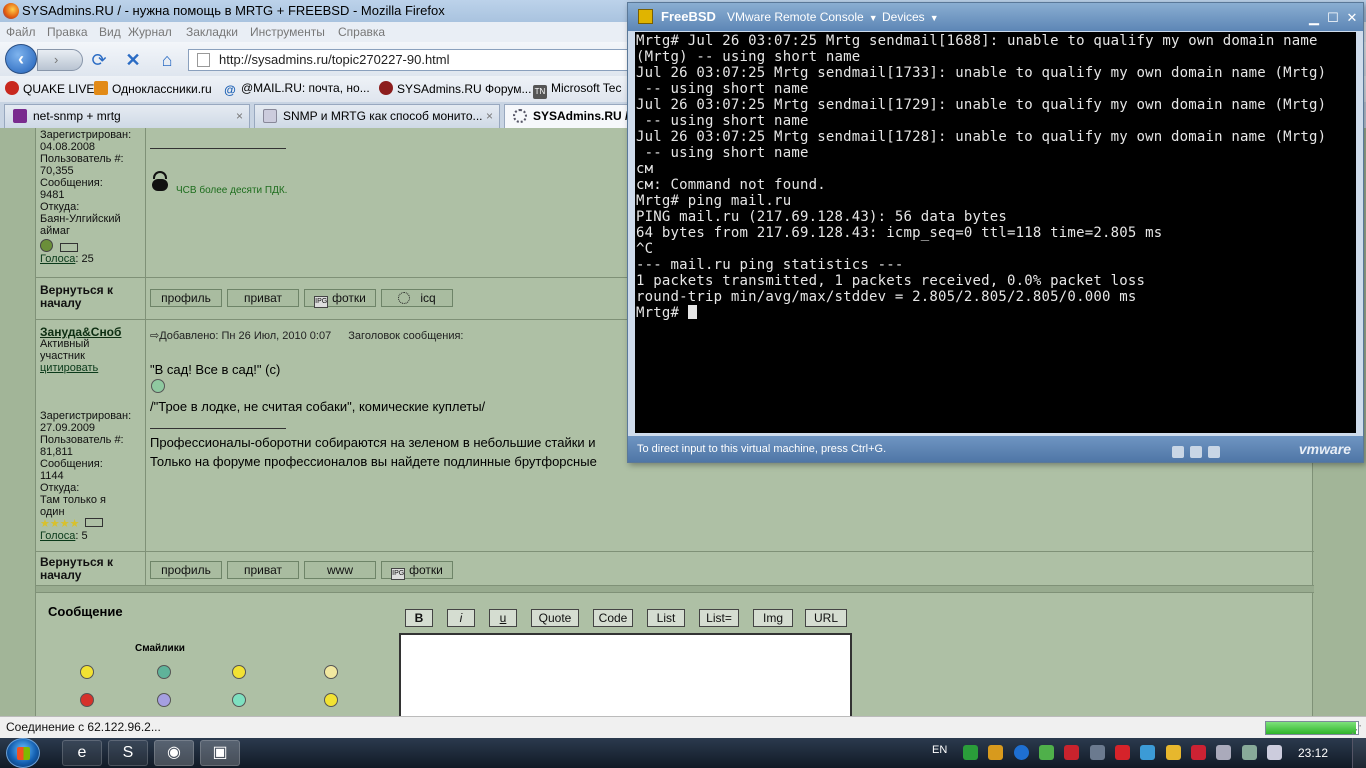 This screenshot has width=1366, height=768. I want to click on menu-edit: Правка, so click(67, 32).